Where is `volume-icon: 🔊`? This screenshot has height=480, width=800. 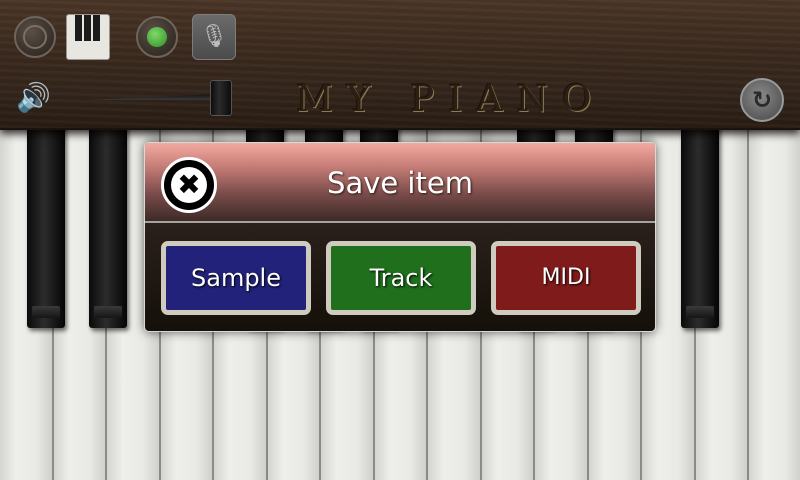
volume-icon: 🔊 is located at coordinates (33, 97).